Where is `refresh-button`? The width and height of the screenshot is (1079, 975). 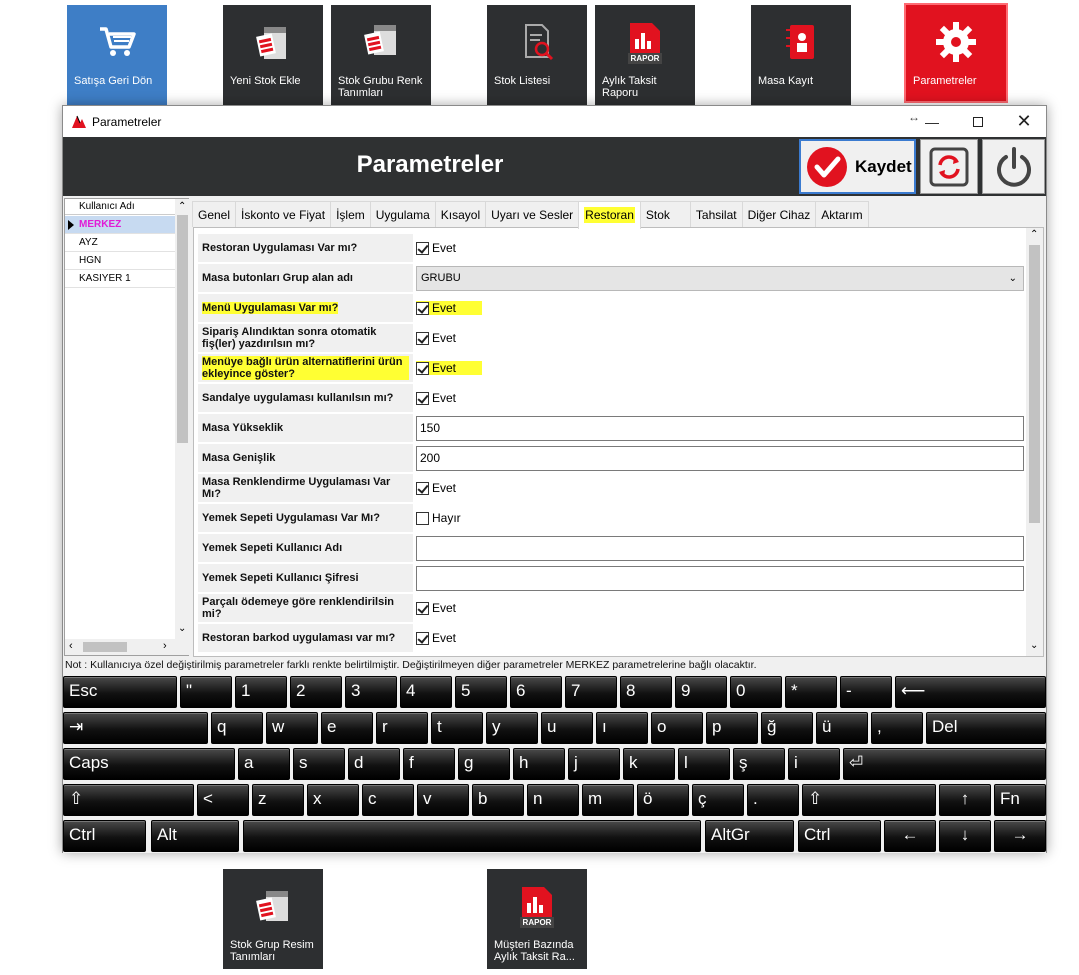 refresh-button is located at coordinates (949, 166).